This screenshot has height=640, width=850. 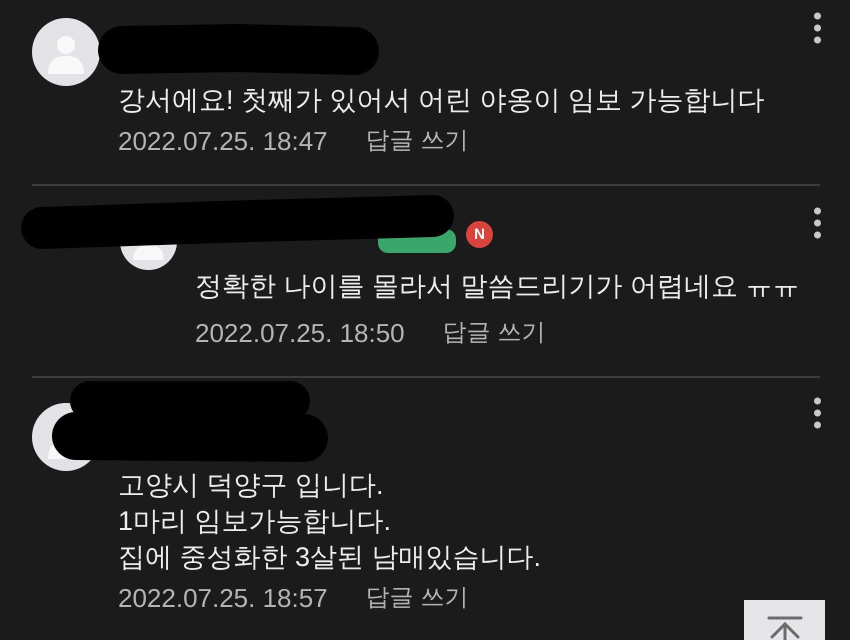 What do you see at coordinates (223, 141) in the screenshot?
I see `comment-date: 2022.07.25. 18:47` at bounding box center [223, 141].